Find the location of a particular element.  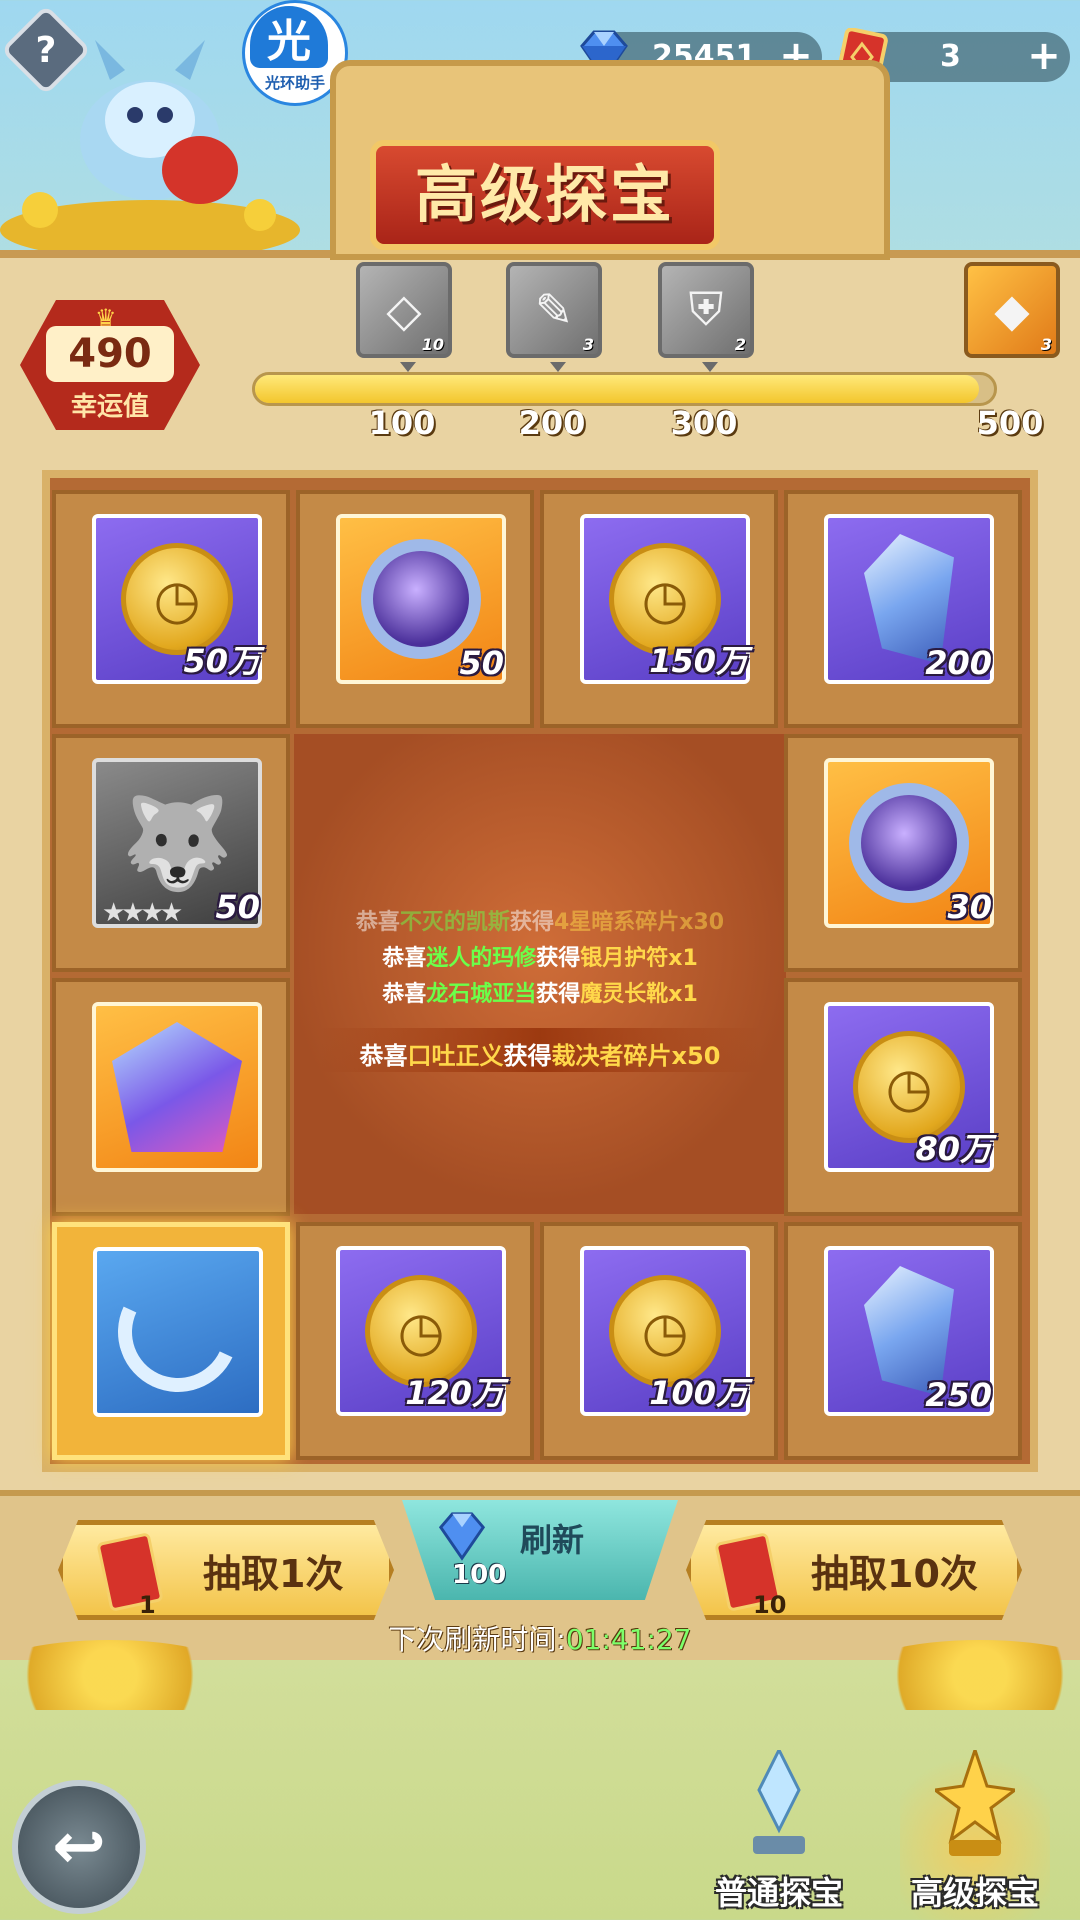

prize-tile: 30 is located at coordinates (903, 853).